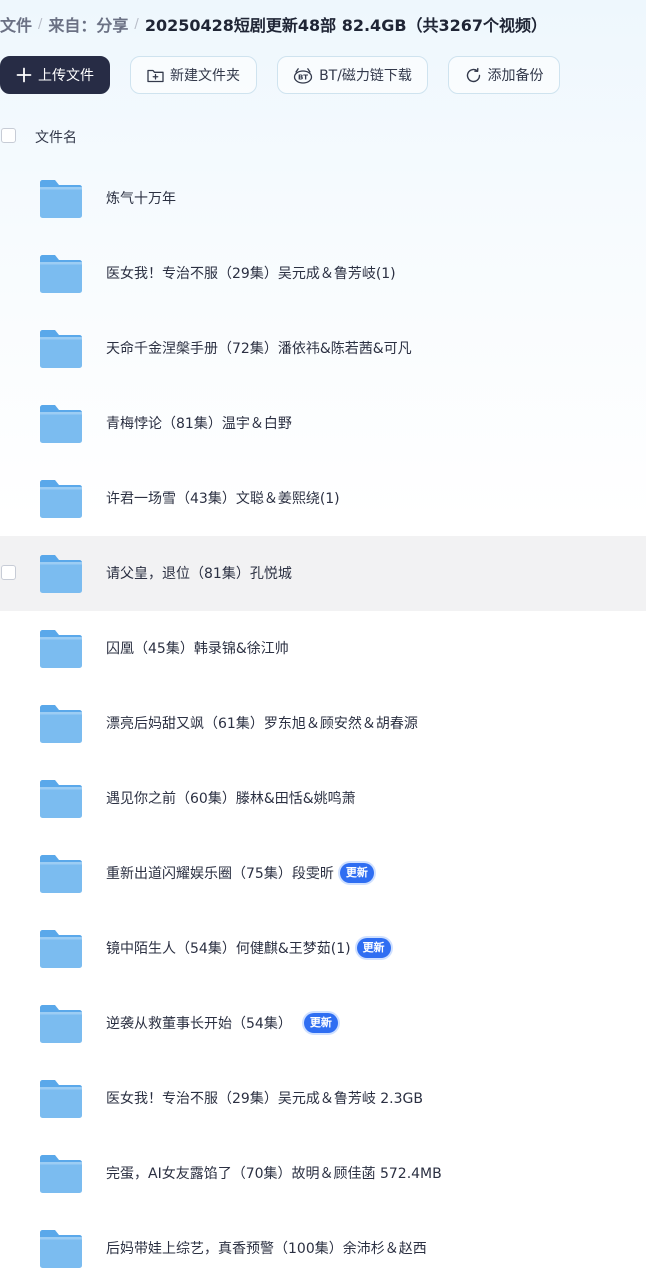 The width and height of the screenshot is (646, 1286). I want to click on folder-name: 囚凰（45集）韩录锦&徐江帅, so click(197, 649).